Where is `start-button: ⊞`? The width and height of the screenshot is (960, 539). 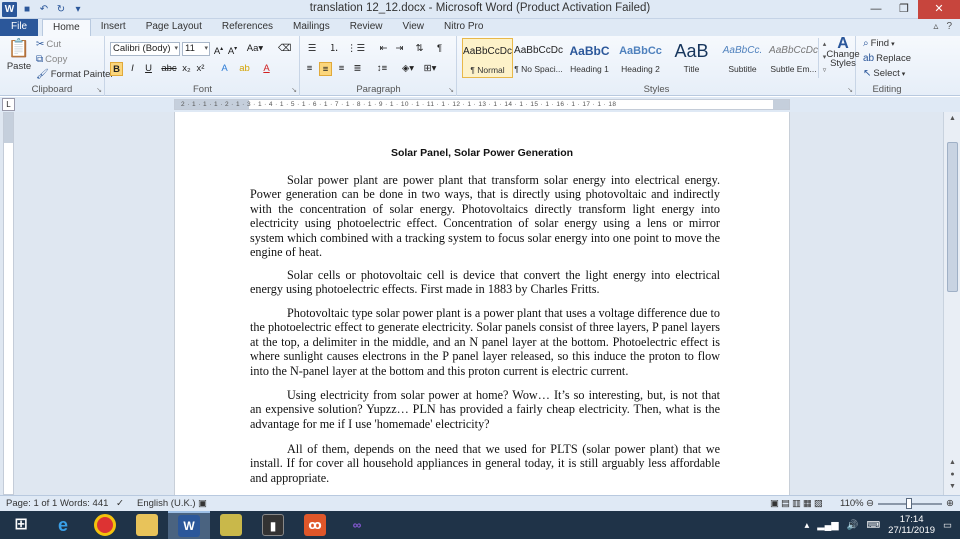
start-button: ⊞ is located at coordinates (21, 525).